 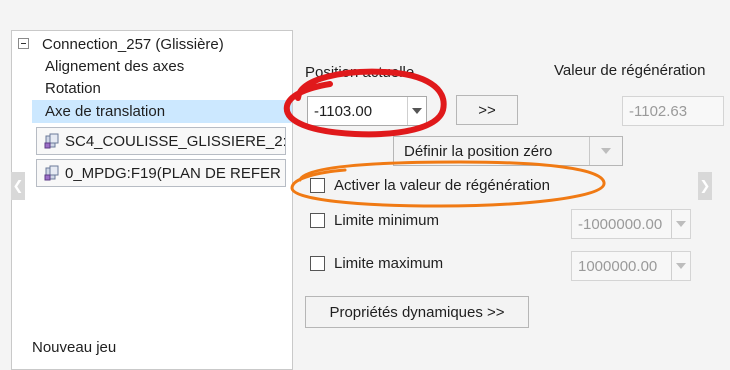 What do you see at coordinates (18, 186) in the screenshot?
I see `chevron-left-icon: ❮` at bounding box center [18, 186].